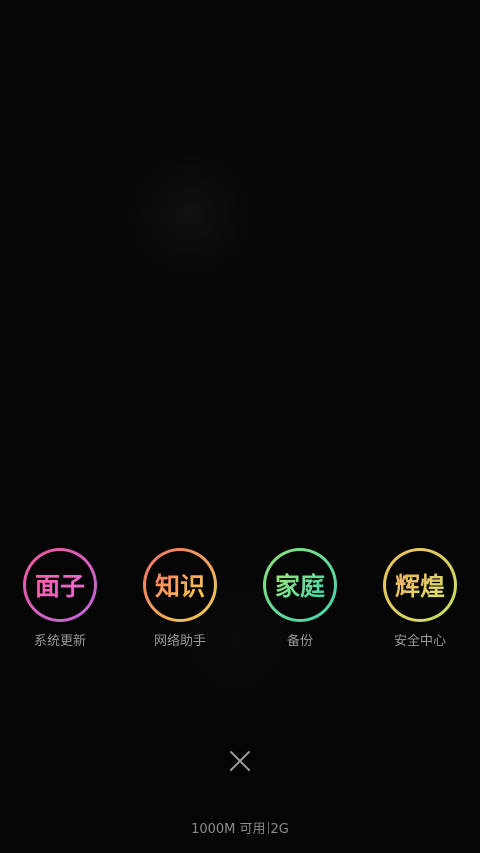 The image size is (480, 853). I want to click on app-glyph-jiating: 家庭, so click(300, 585).